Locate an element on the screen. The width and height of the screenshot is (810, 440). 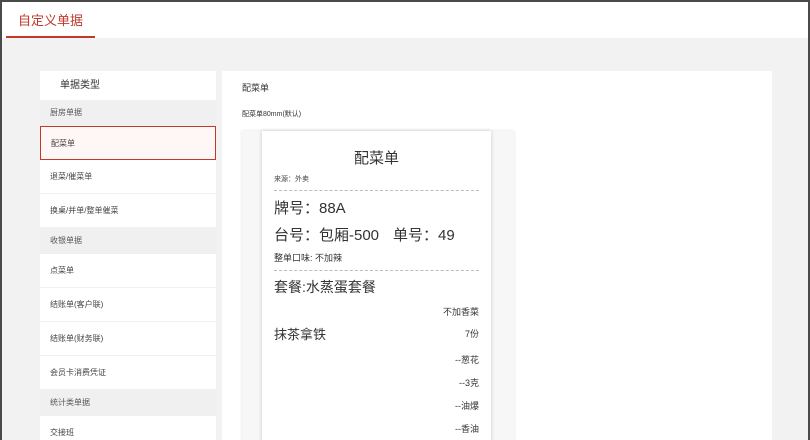
sidebar-item-bill-customer: 结账单(客户联) is located at coordinates (128, 305).